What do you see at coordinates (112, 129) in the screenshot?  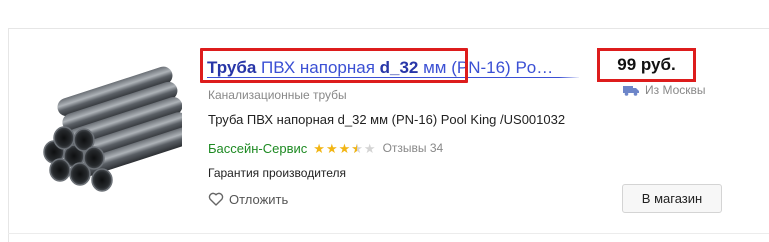 I see `pipes-bundle-image` at bounding box center [112, 129].